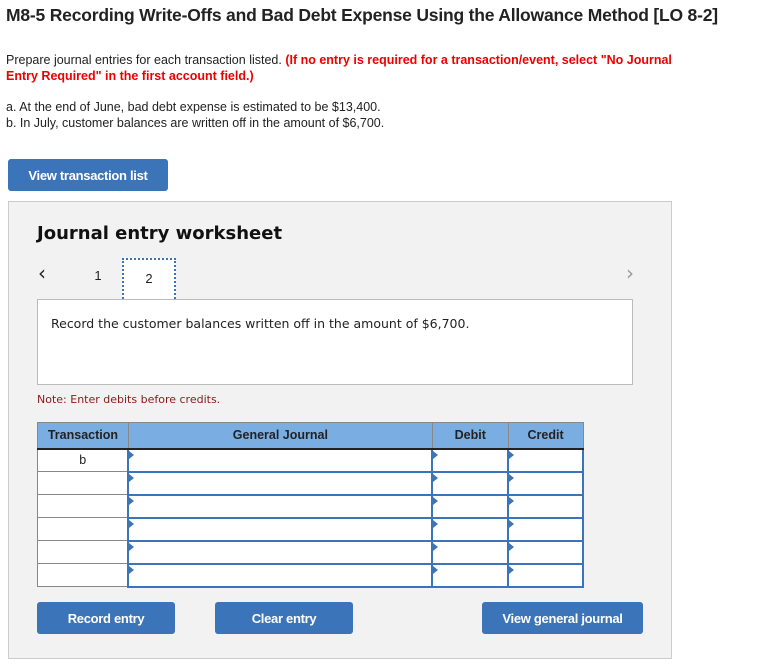  Describe the element at coordinates (545, 436) in the screenshot. I see `column-credit: Credit` at that location.